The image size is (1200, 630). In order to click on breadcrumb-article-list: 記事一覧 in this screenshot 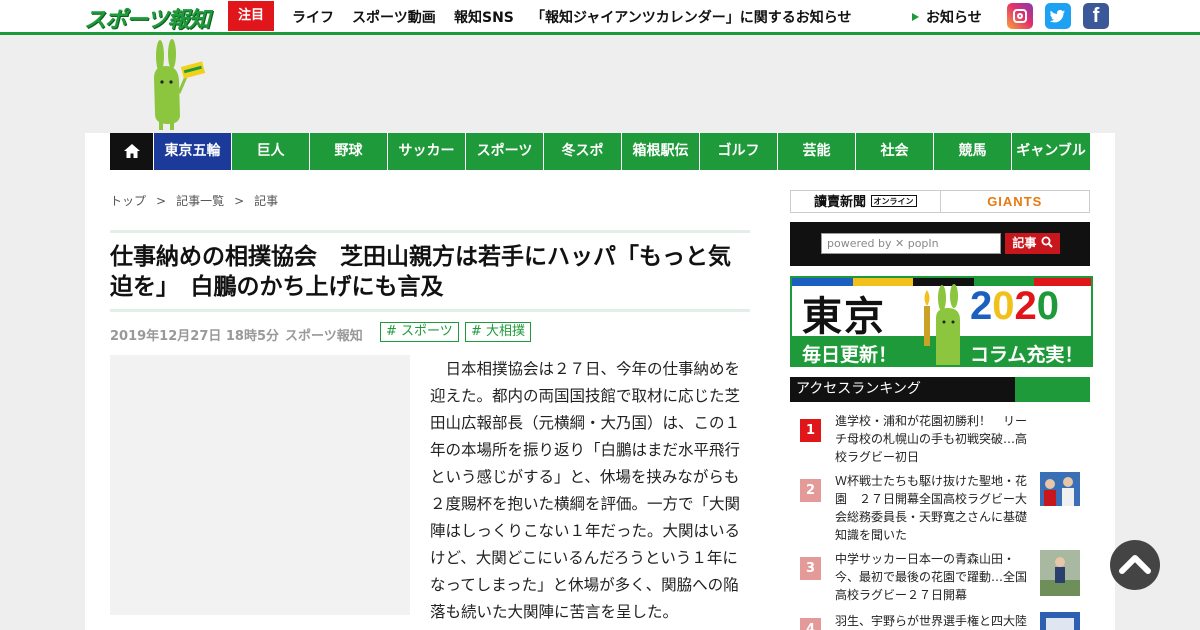, I will do `click(200, 201)`.